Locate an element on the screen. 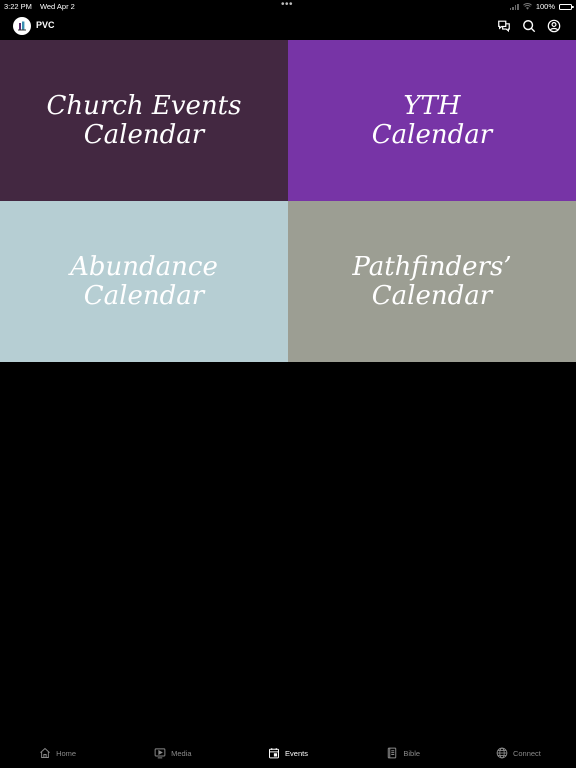 The image size is (576, 768). tile-yth-calendar: YTH Calendar is located at coordinates (432, 120).